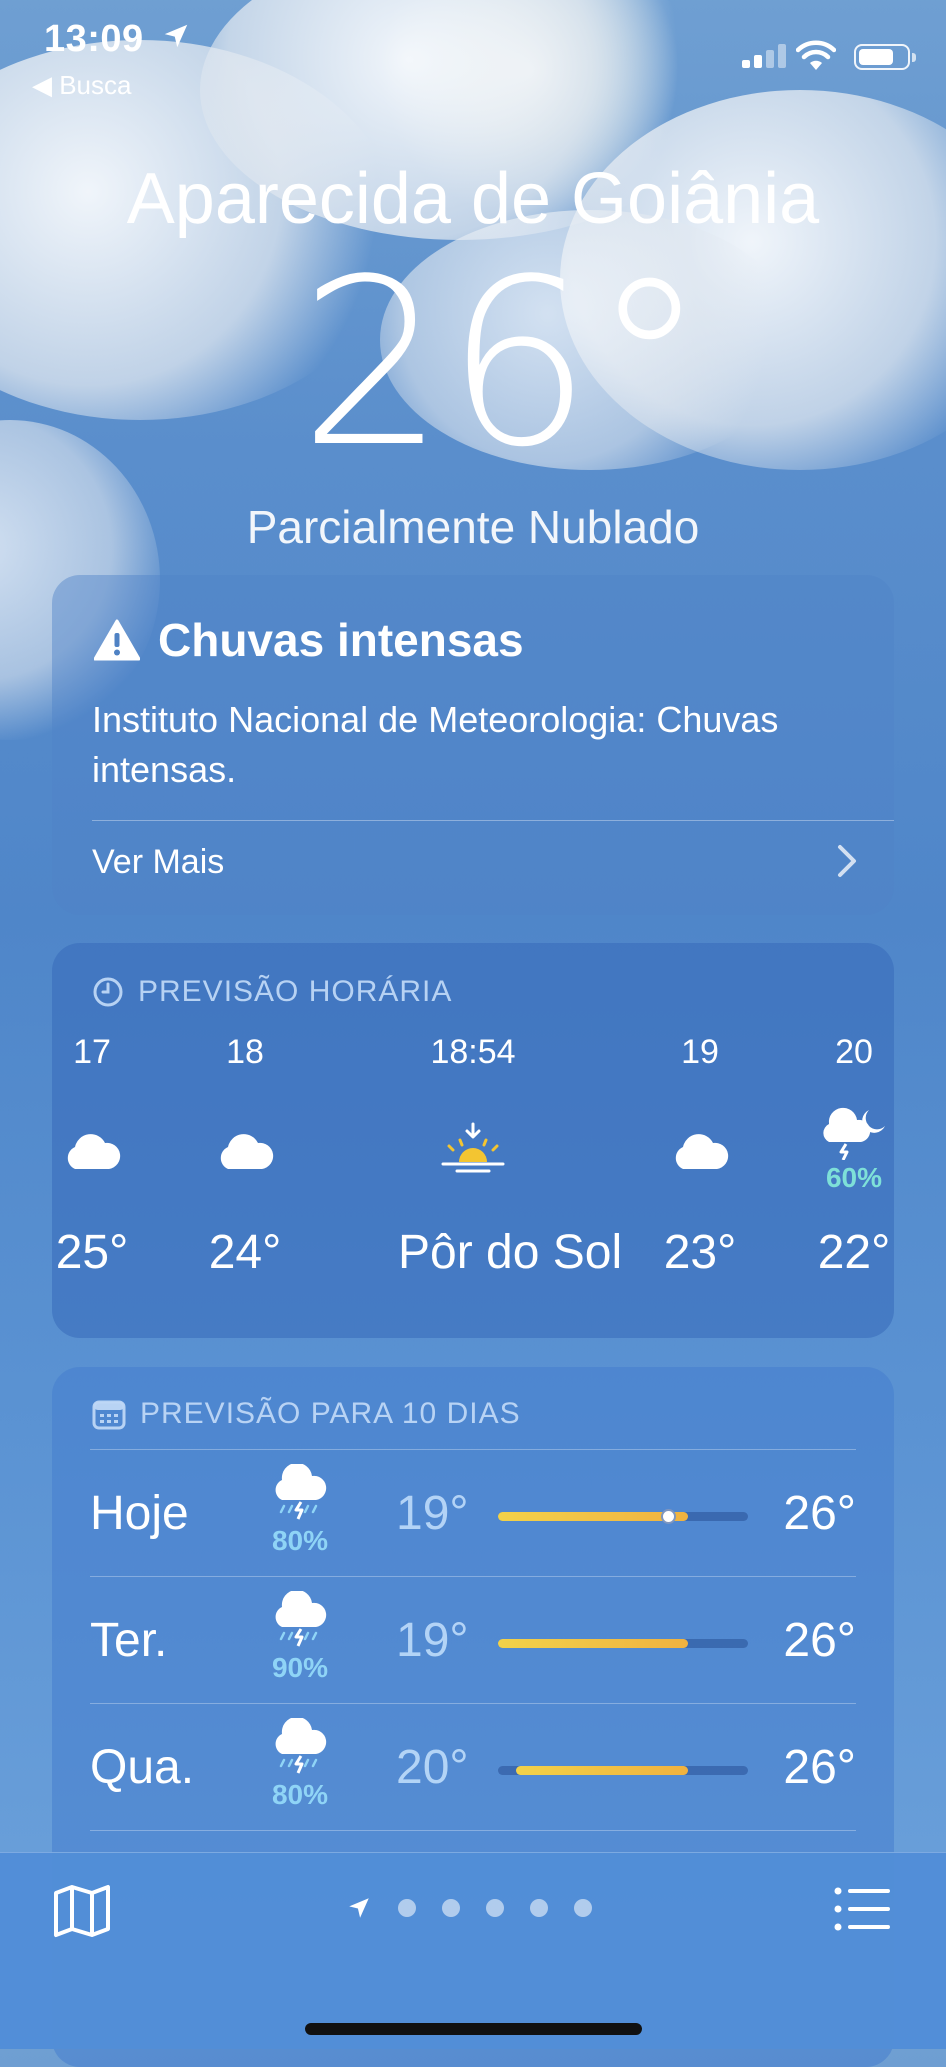 The height and width of the screenshot is (2067, 946). Describe the element at coordinates (854, 1252) in the screenshot. I see `hour-temp: 22°` at that location.